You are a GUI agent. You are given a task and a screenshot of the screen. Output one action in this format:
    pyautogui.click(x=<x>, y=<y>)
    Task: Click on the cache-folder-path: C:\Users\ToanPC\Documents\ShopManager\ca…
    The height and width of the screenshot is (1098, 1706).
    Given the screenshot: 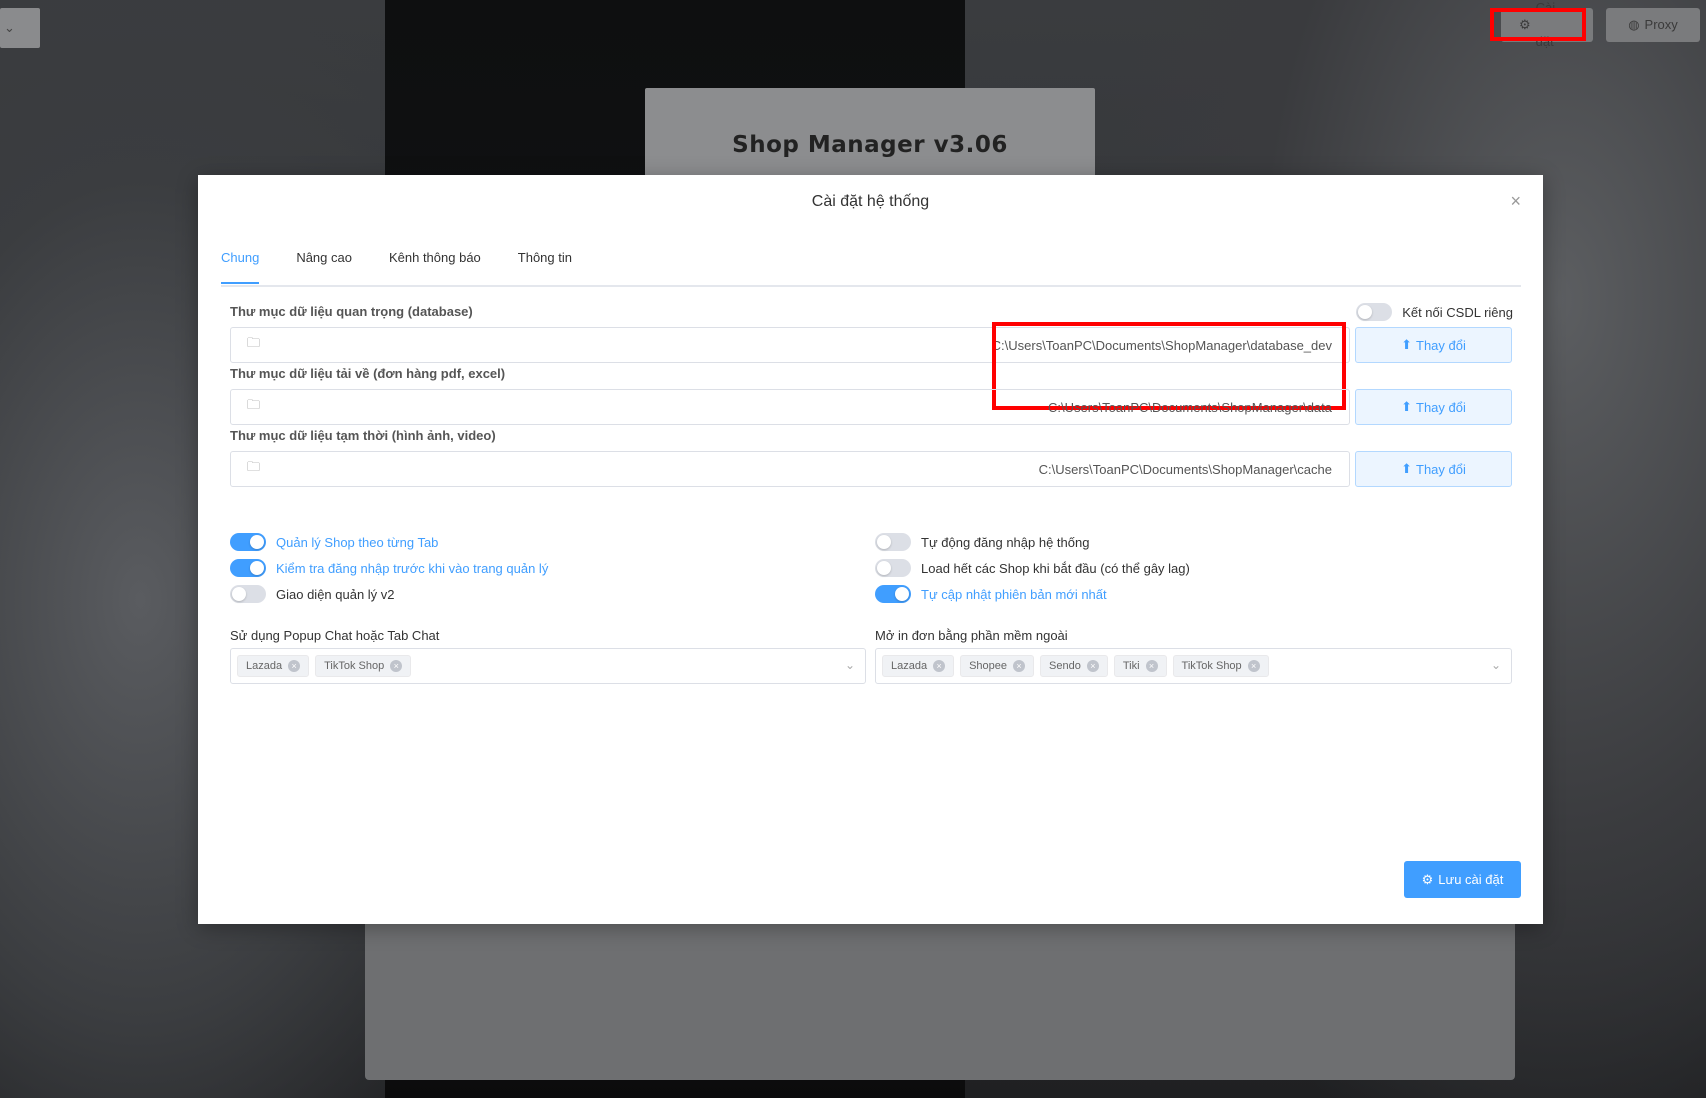 What is the action you would take?
    pyautogui.click(x=1185, y=469)
    